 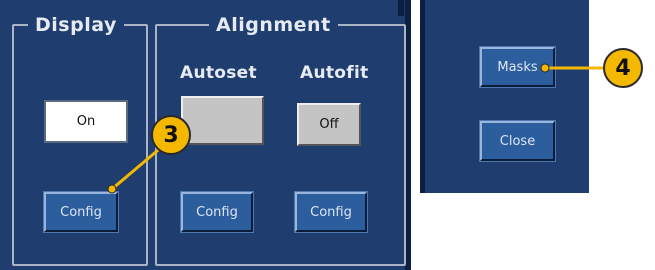 What do you see at coordinates (218, 73) in the screenshot?
I see `autoset-label: Autoset` at bounding box center [218, 73].